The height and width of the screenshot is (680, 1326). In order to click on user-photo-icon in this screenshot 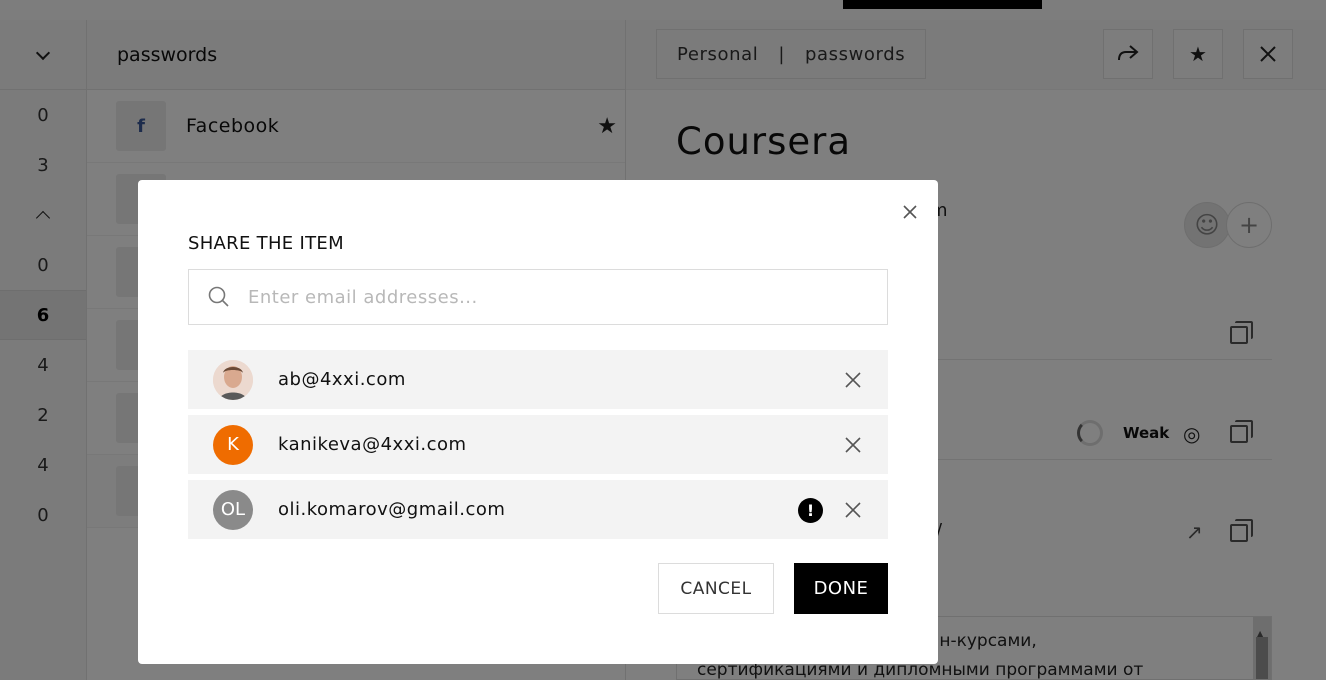, I will do `click(233, 379)`.